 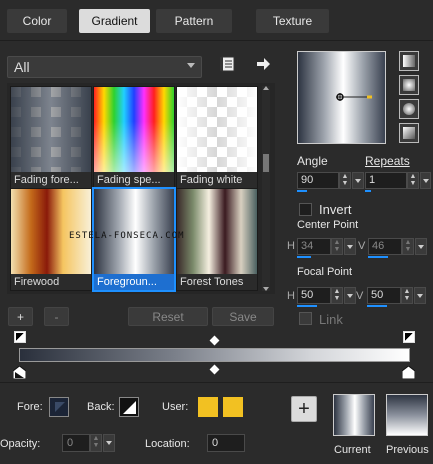 What do you see at coordinates (263, 64) in the screenshot?
I see `arrow-right-icon` at bounding box center [263, 64].